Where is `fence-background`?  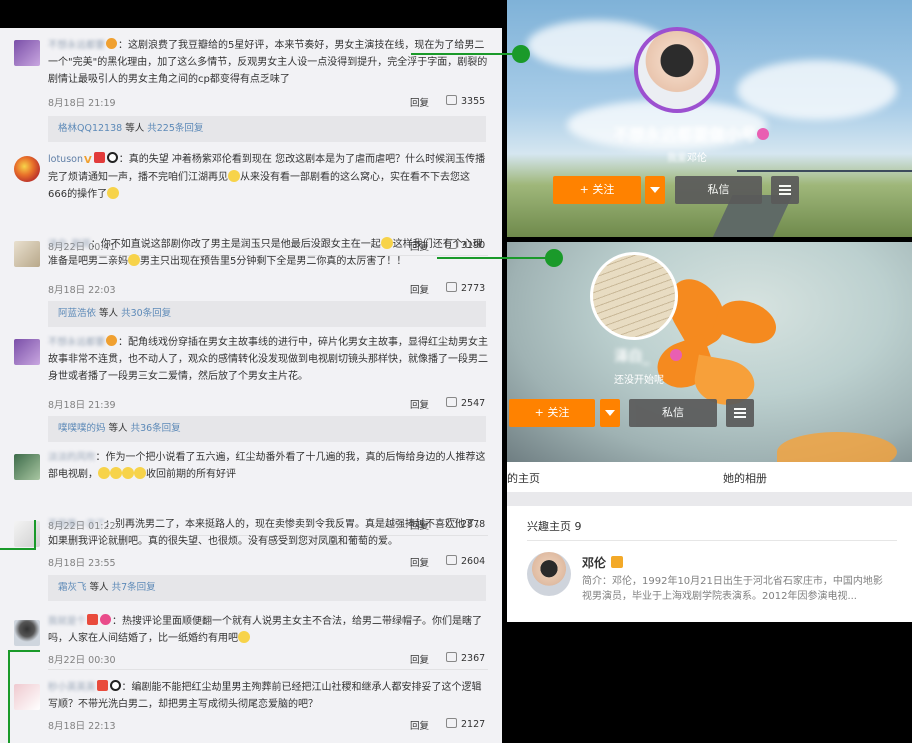 fence-background is located at coordinates (824, 177).